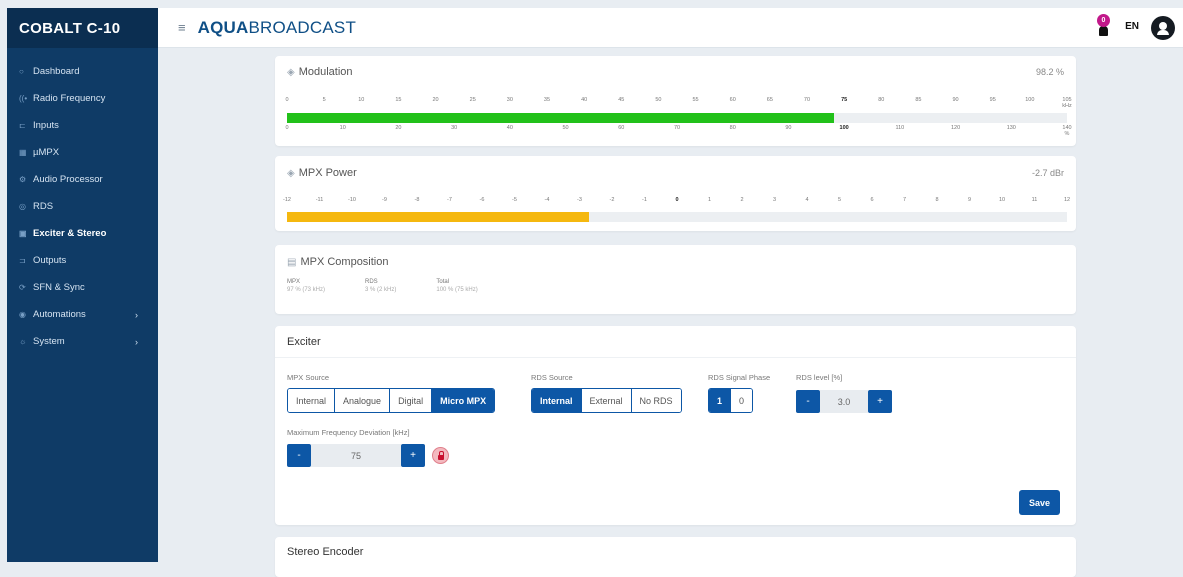 This screenshot has width=1183, height=577. Describe the element at coordinates (709, 200) in the screenshot. I see `scale-tick-label: 1` at that location.